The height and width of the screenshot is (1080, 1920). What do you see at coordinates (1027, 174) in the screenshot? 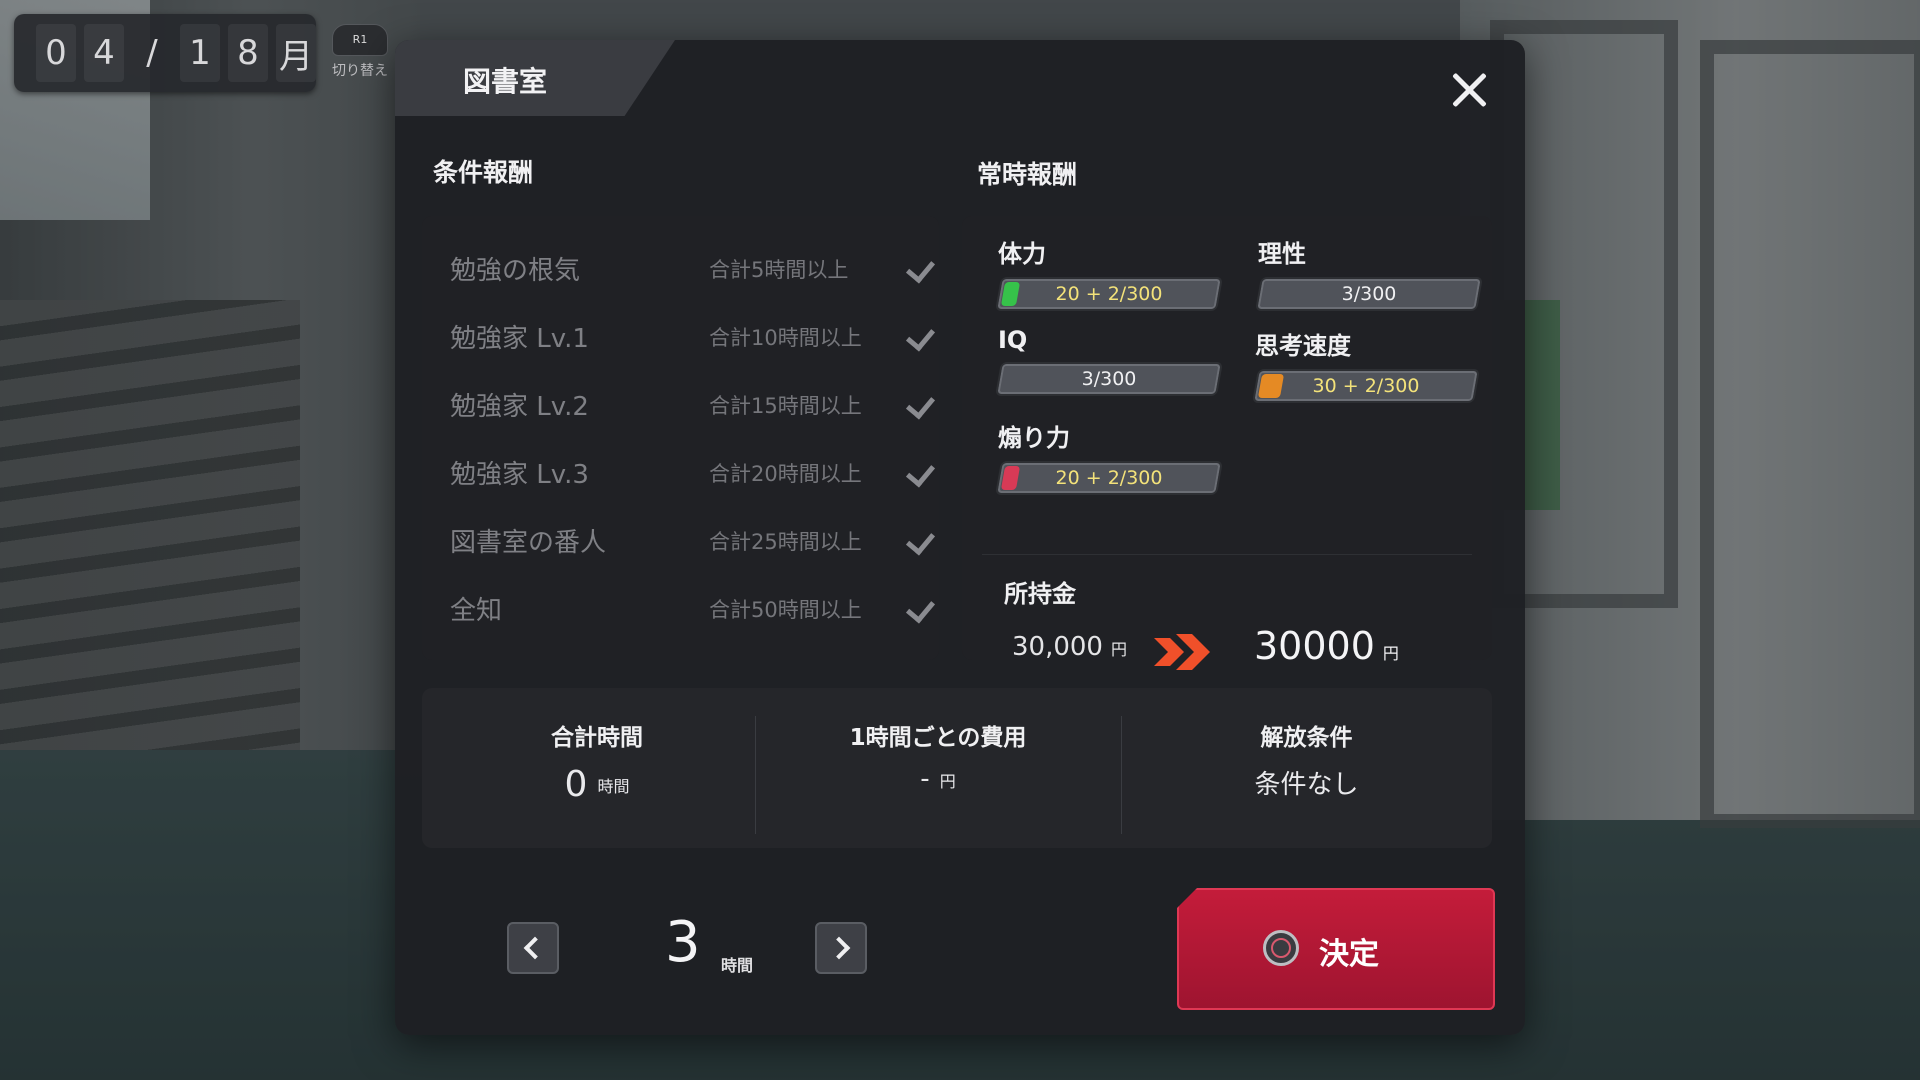
I see `constant-rewards-title: 常時報酬` at bounding box center [1027, 174].